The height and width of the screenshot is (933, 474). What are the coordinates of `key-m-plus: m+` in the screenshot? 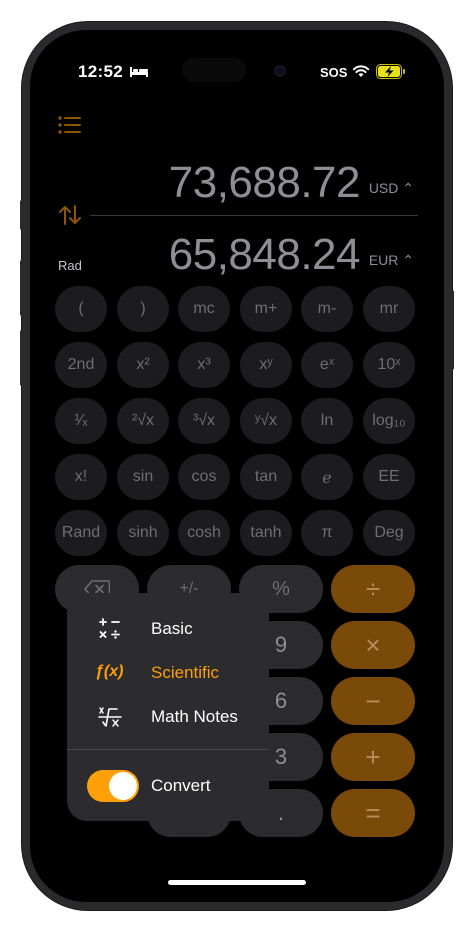 It's located at (266, 309).